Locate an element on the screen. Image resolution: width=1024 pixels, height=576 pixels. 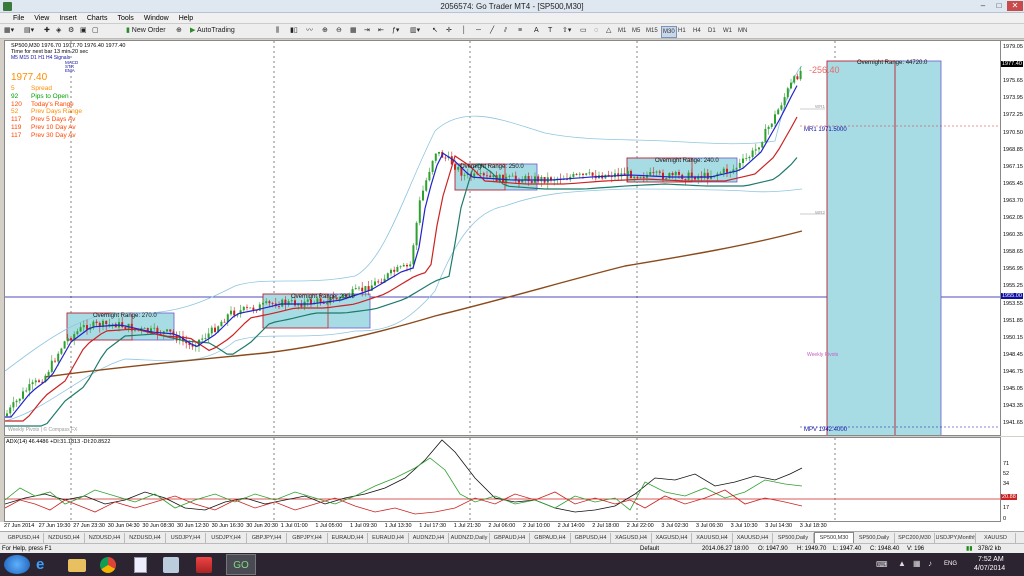
terminal-icon: ▣ is located at coordinates (83, 31).